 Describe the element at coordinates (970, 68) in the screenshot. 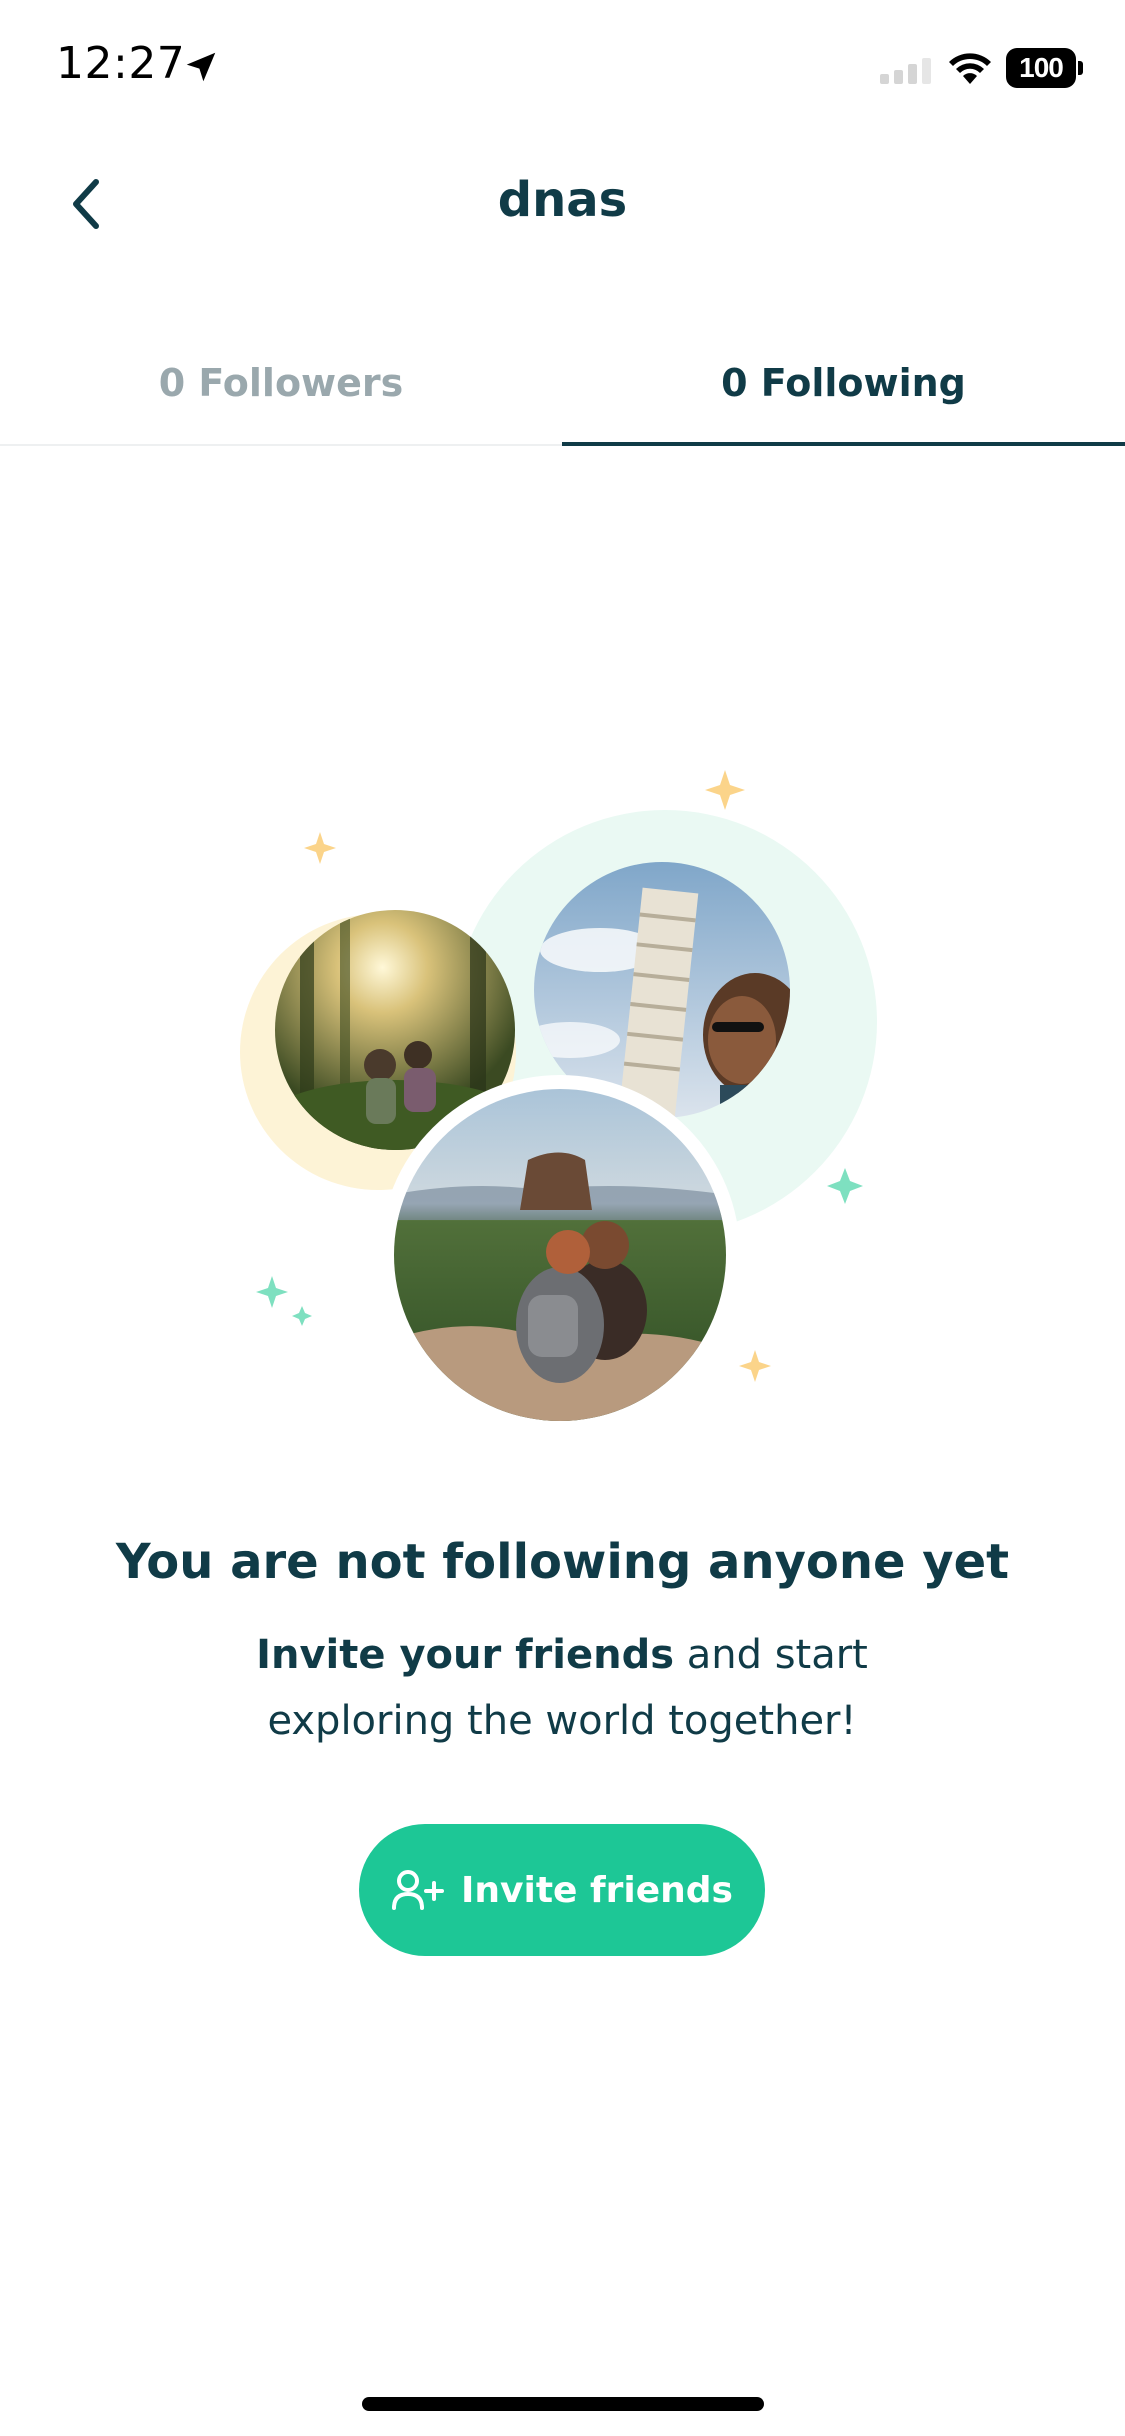

I see `wifi-icon` at that location.